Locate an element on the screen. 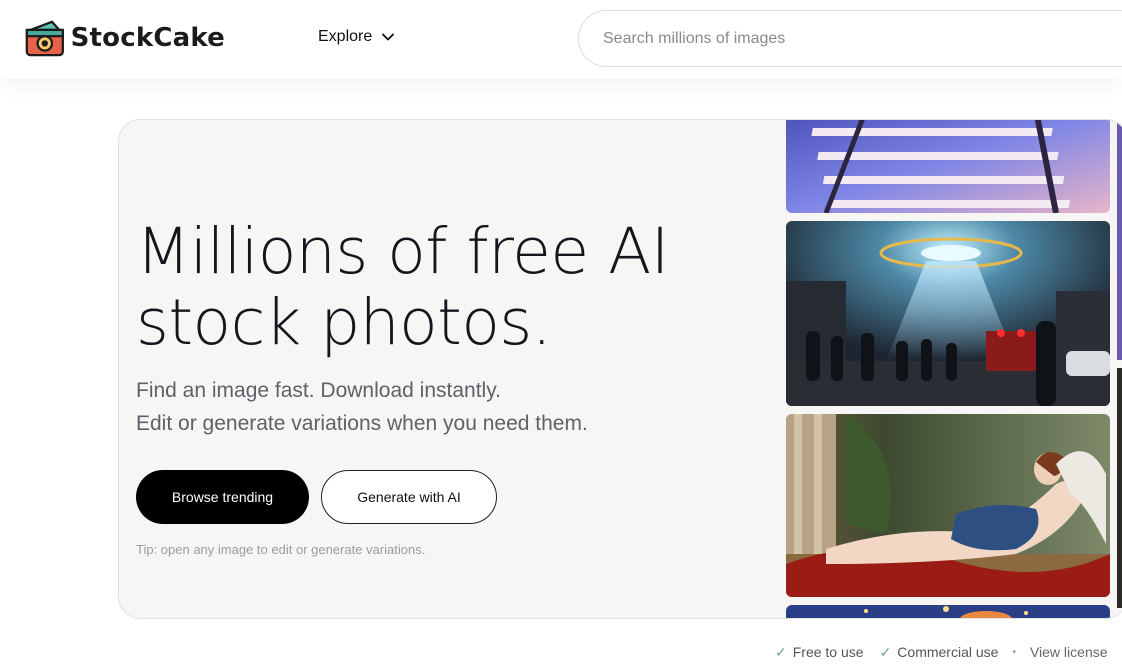 The width and height of the screenshot is (1122, 667). browse-trending-button: Browse trending is located at coordinates (222, 497).